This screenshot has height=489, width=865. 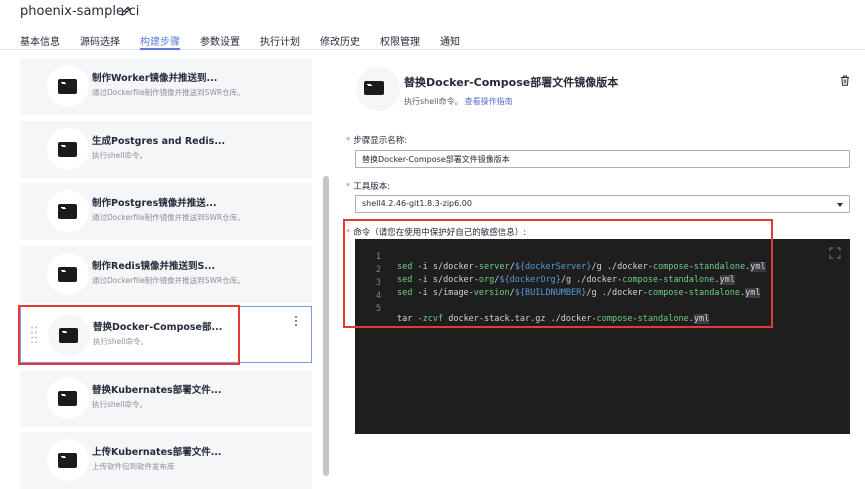 What do you see at coordinates (845, 80) in the screenshot?
I see `trash-icon` at bounding box center [845, 80].